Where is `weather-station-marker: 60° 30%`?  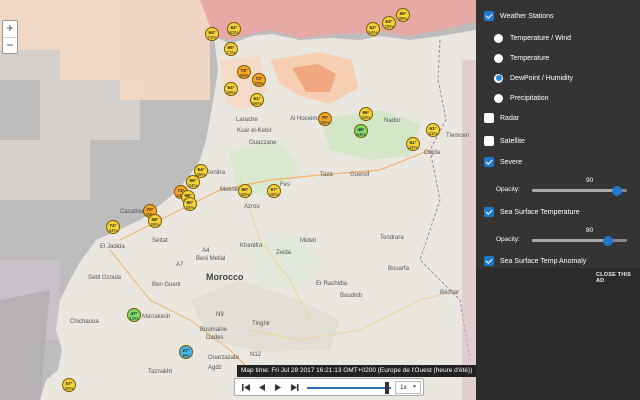 weather-station-marker: 60° 30% is located at coordinates (245, 191).